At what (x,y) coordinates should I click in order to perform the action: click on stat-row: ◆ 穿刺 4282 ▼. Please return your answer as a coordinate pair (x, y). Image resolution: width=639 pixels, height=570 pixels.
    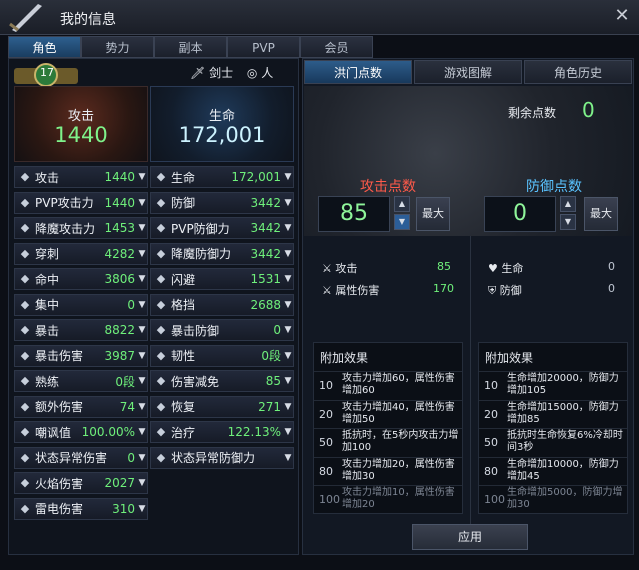
    Looking at the image, I should click on (81, 253).